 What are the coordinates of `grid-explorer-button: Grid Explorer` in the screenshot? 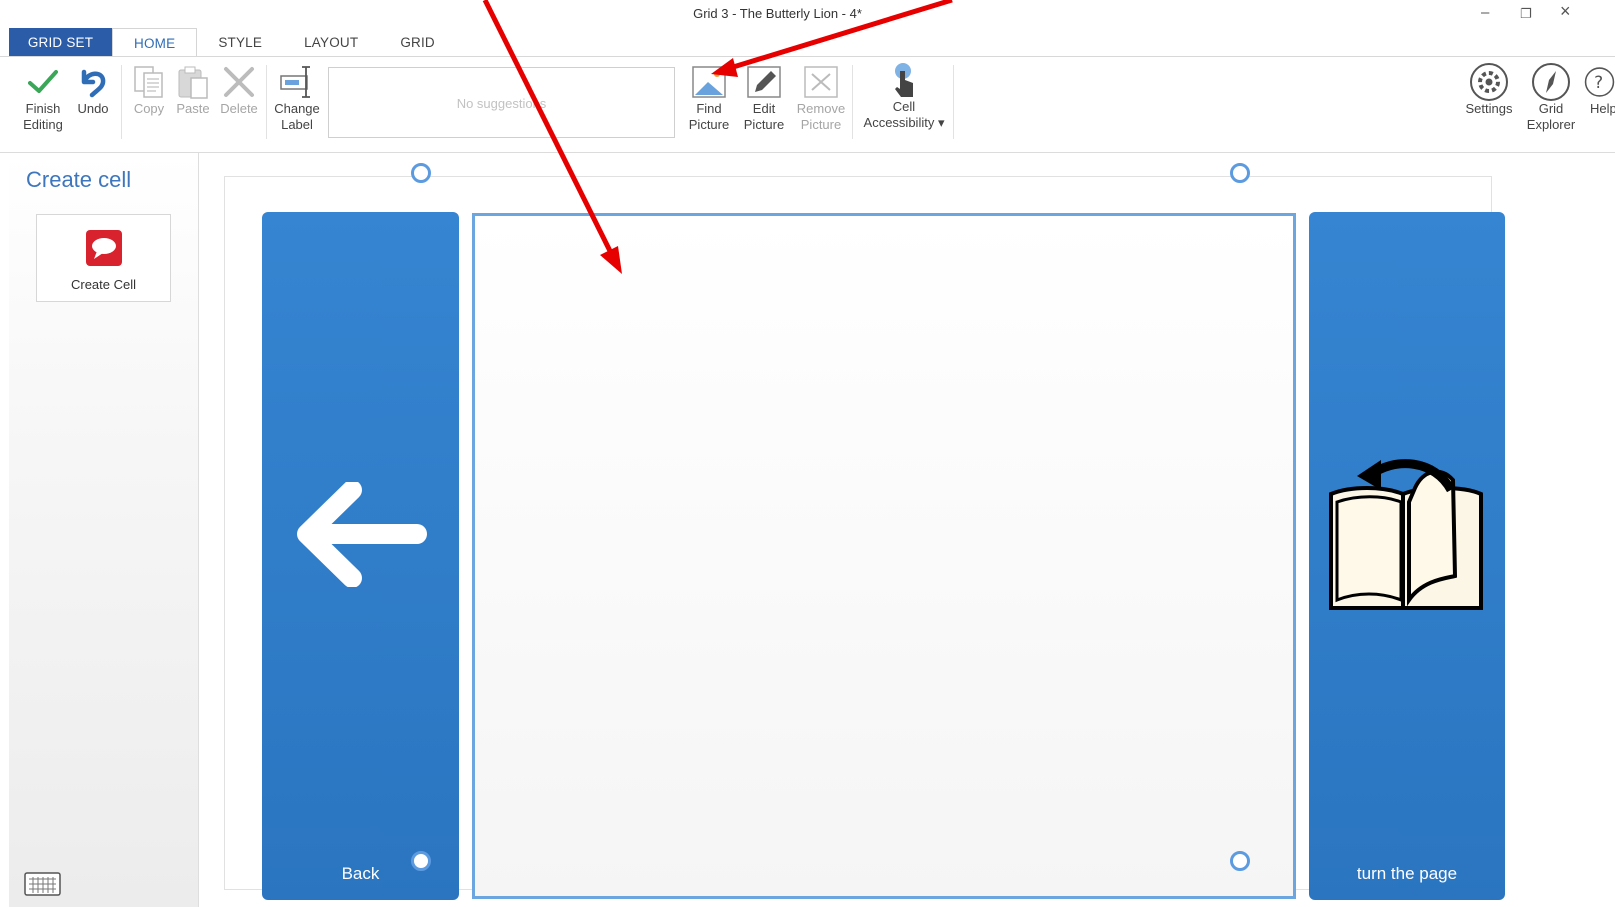 It's located at (1551, 98).